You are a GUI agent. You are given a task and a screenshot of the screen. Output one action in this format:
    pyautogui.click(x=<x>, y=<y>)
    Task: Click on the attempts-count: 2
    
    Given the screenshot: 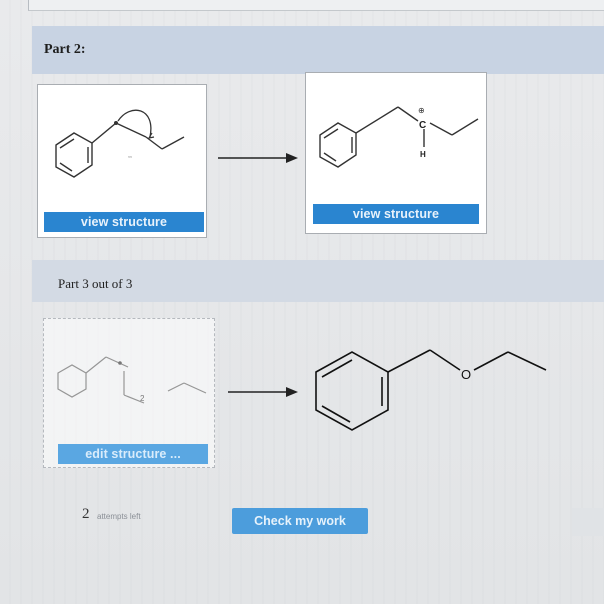 What is the action you would take?
    pyautogui.click(x=86, y=514)
    